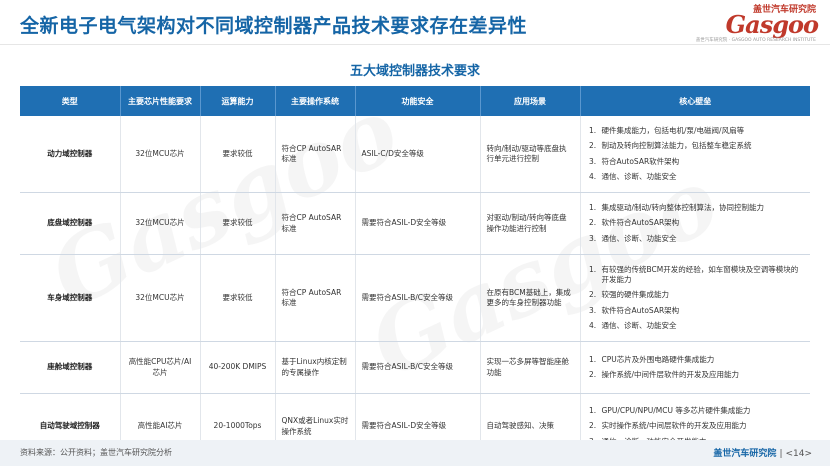 This screenshot has height=466, width=830. What do you see at coordinates (695, 101) in the screenshot?
I see `header-cell-barriers: 核心壁垒` at bounding box center [695, 101].